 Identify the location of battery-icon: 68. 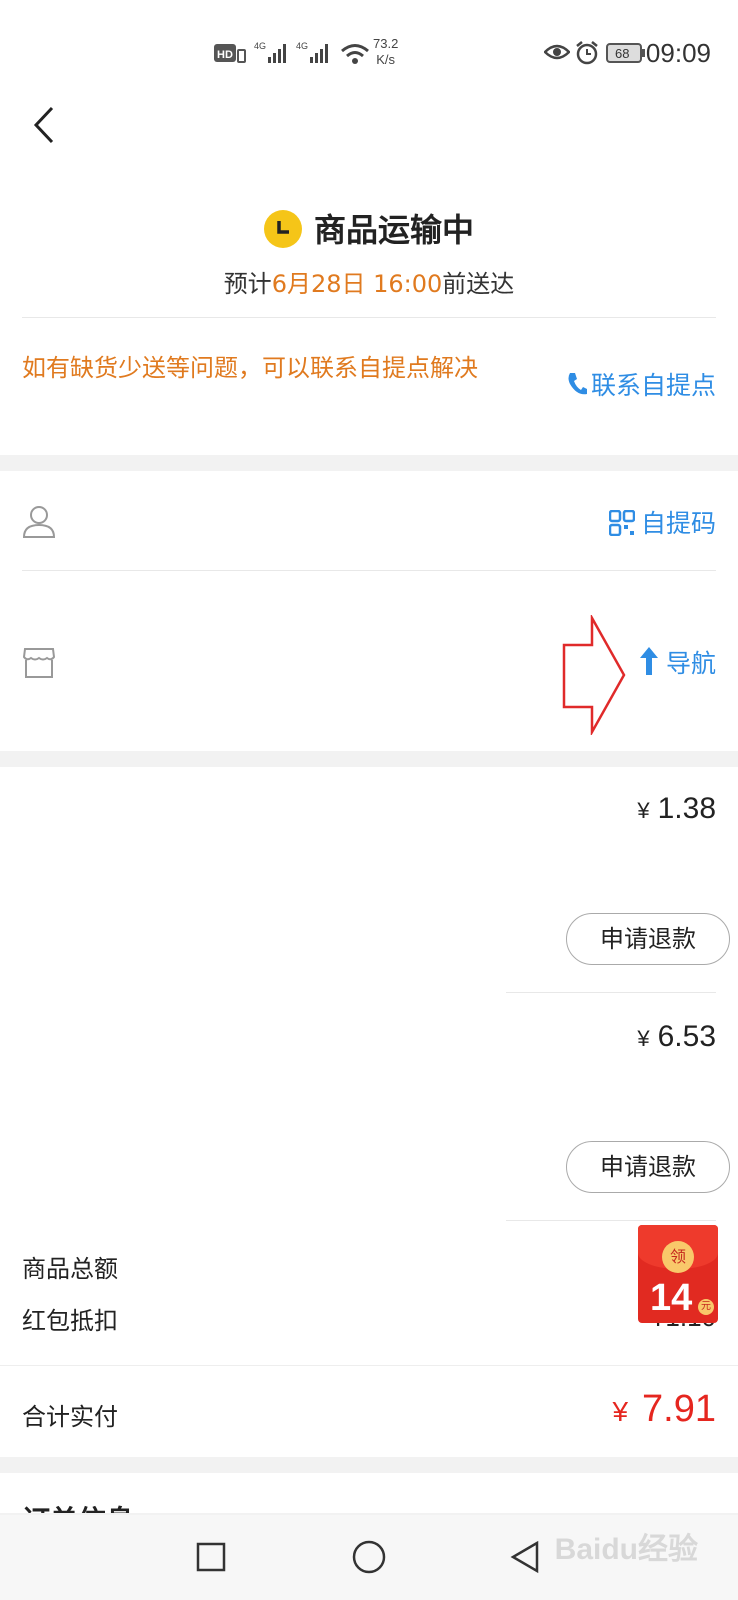
(626, 55).